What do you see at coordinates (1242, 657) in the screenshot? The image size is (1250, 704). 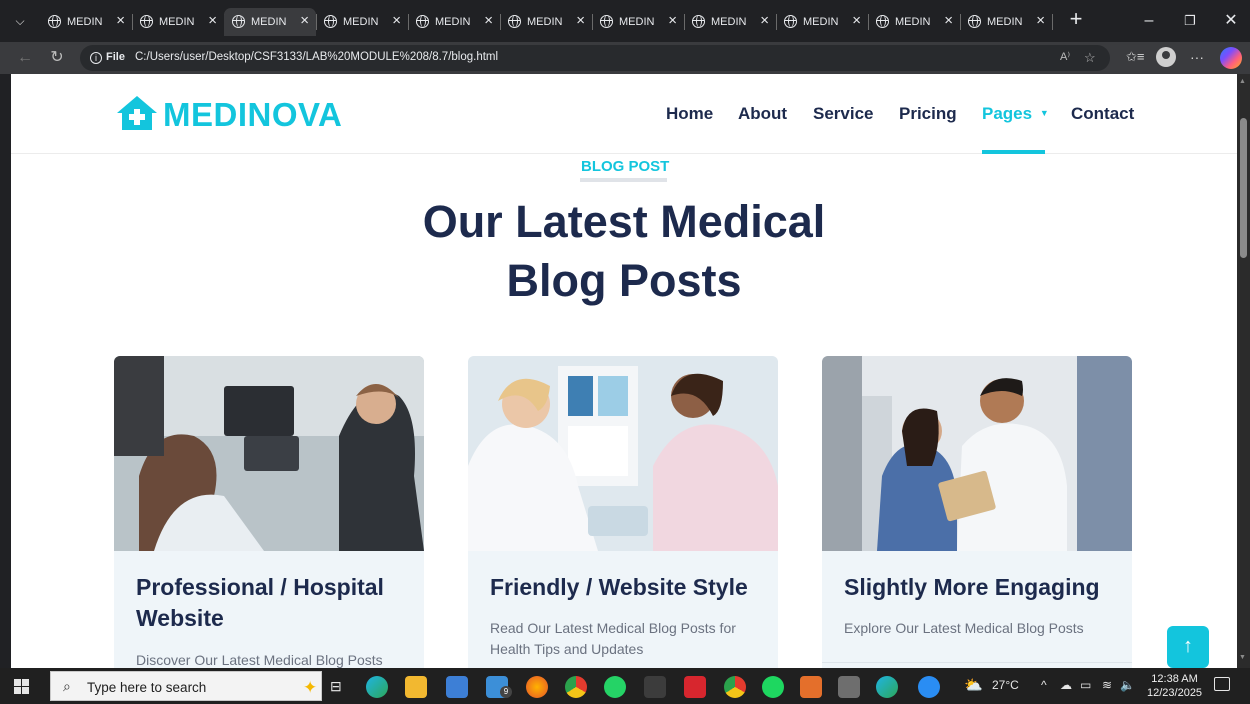 I see `scroll-down-icon: ▼` at bounding box center [1242, 657].